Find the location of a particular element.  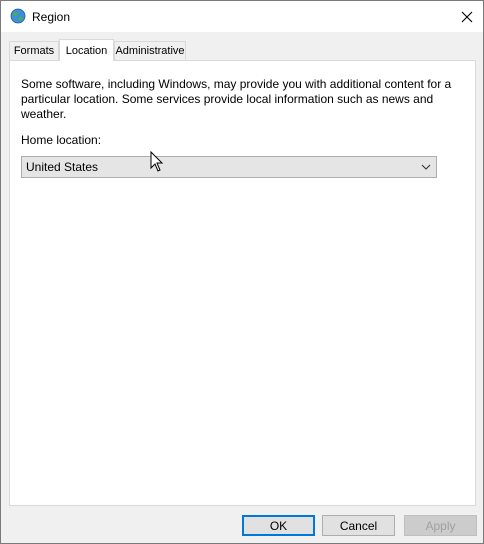

tab-location: Location is located at coordinates (86, 50).